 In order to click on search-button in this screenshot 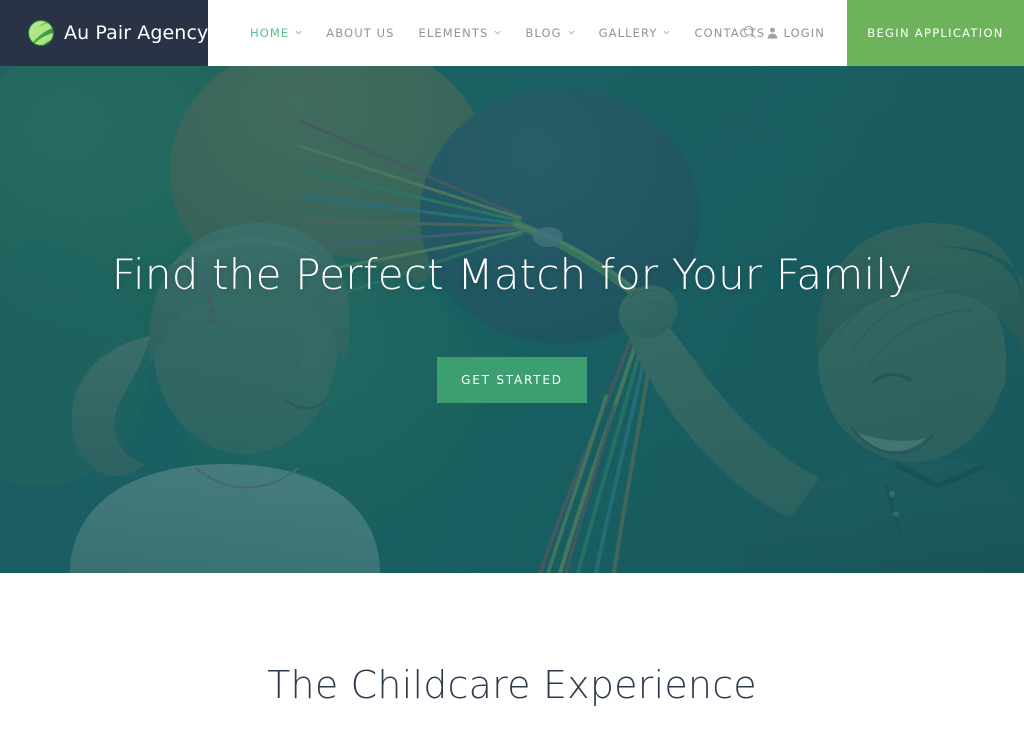, I will do `click(750, 33)`.